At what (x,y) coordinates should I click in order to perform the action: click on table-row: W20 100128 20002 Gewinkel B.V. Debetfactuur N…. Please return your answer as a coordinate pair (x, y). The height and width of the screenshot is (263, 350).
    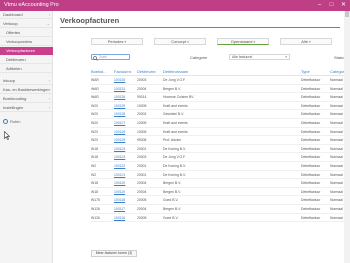
    Looking at the image, I should click on (219, 114).